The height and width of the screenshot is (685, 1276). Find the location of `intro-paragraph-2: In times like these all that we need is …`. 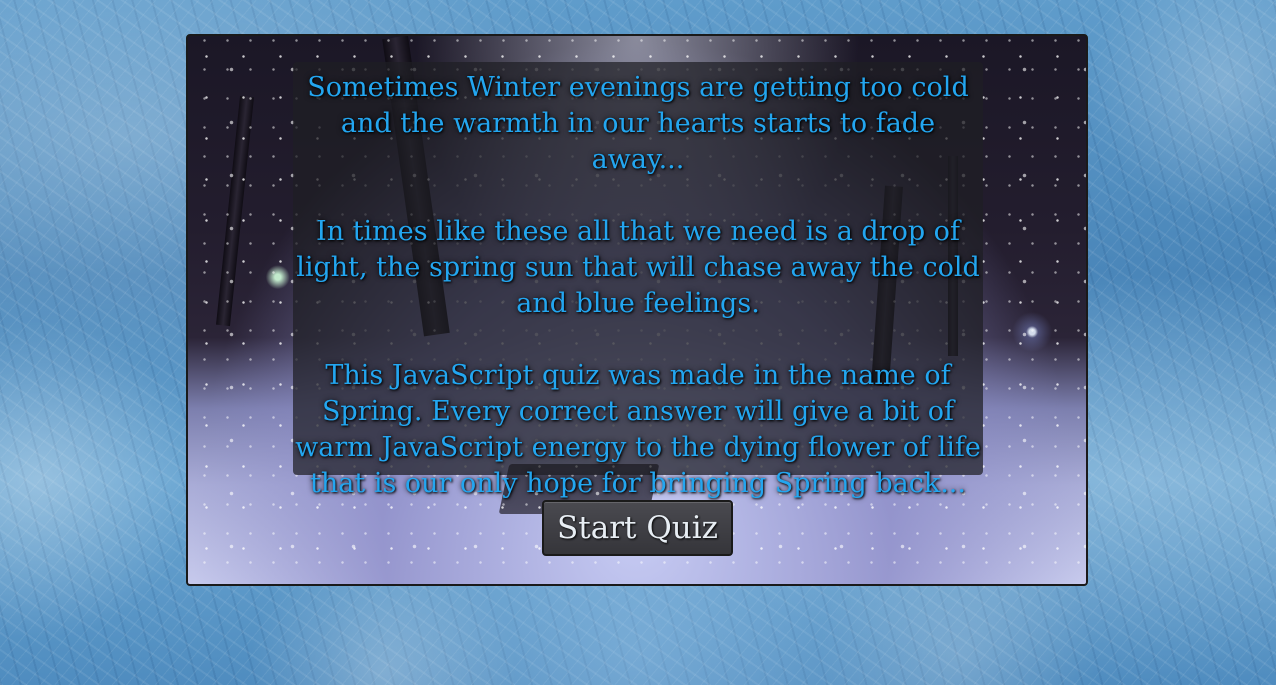

intro-paragraph-2: In times like these all that we need is … is located at coordinates (638, 267).